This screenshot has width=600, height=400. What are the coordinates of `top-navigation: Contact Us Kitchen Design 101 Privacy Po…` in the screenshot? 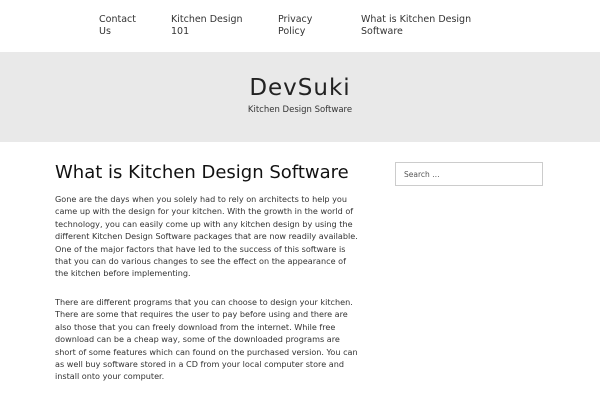 It's located at (300, 26).